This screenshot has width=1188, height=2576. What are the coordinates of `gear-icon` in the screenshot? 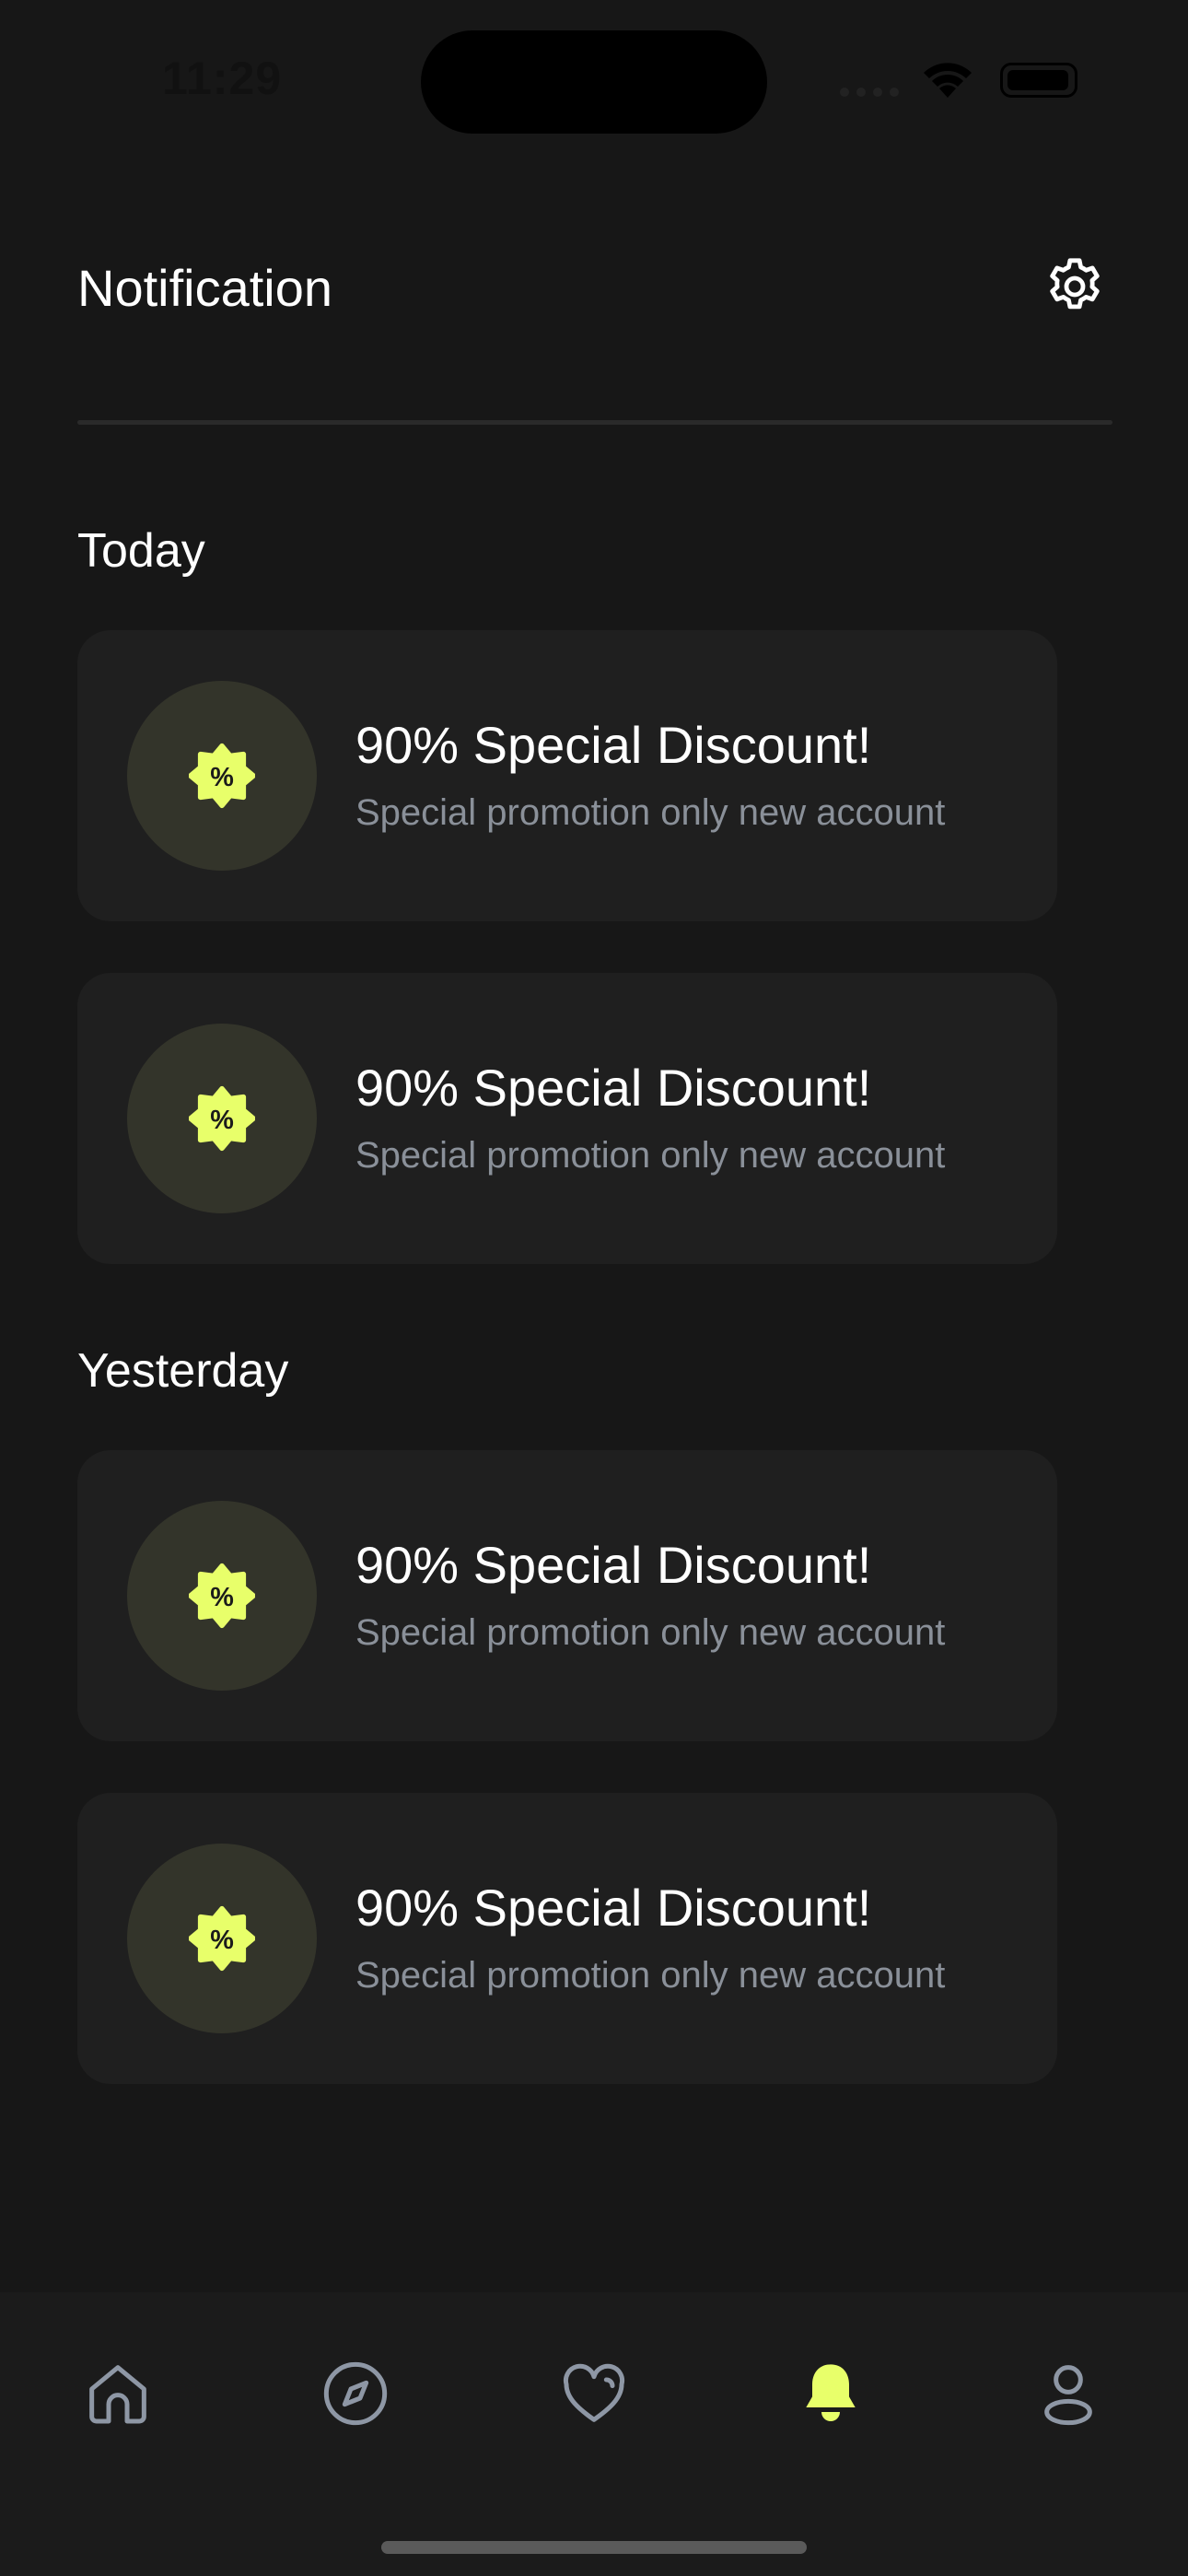 It's located at (1075, 284).